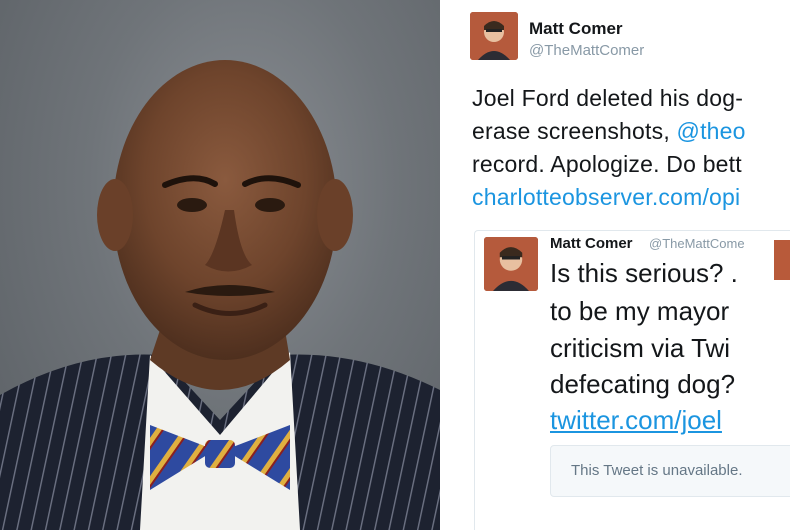  What do you see at coordinates (636, 420) in the screenshot?
I see `quoted-link: twitter.com/joel` at bounding box center [636, 420].